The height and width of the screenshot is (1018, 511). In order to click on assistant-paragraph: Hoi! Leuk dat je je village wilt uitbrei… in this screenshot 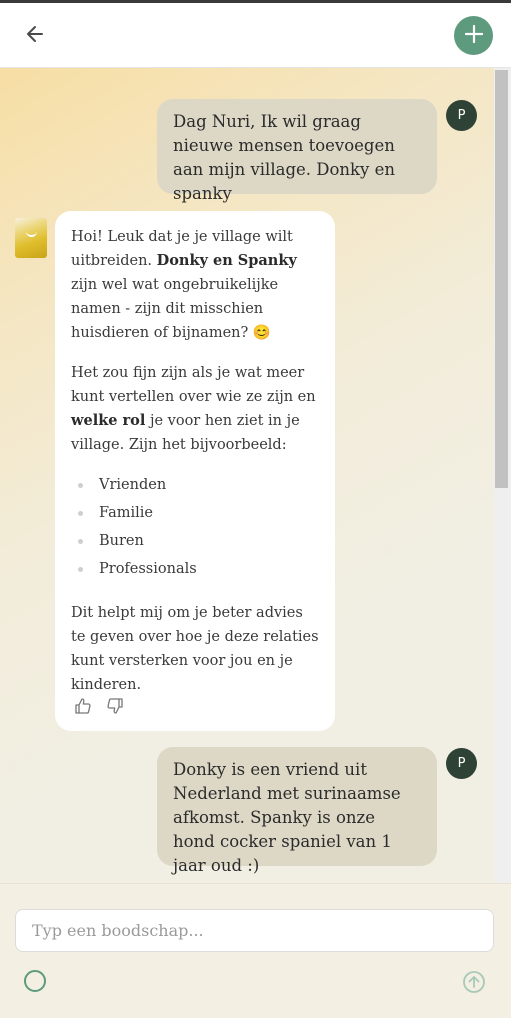, I will do `click(195, 285)`.